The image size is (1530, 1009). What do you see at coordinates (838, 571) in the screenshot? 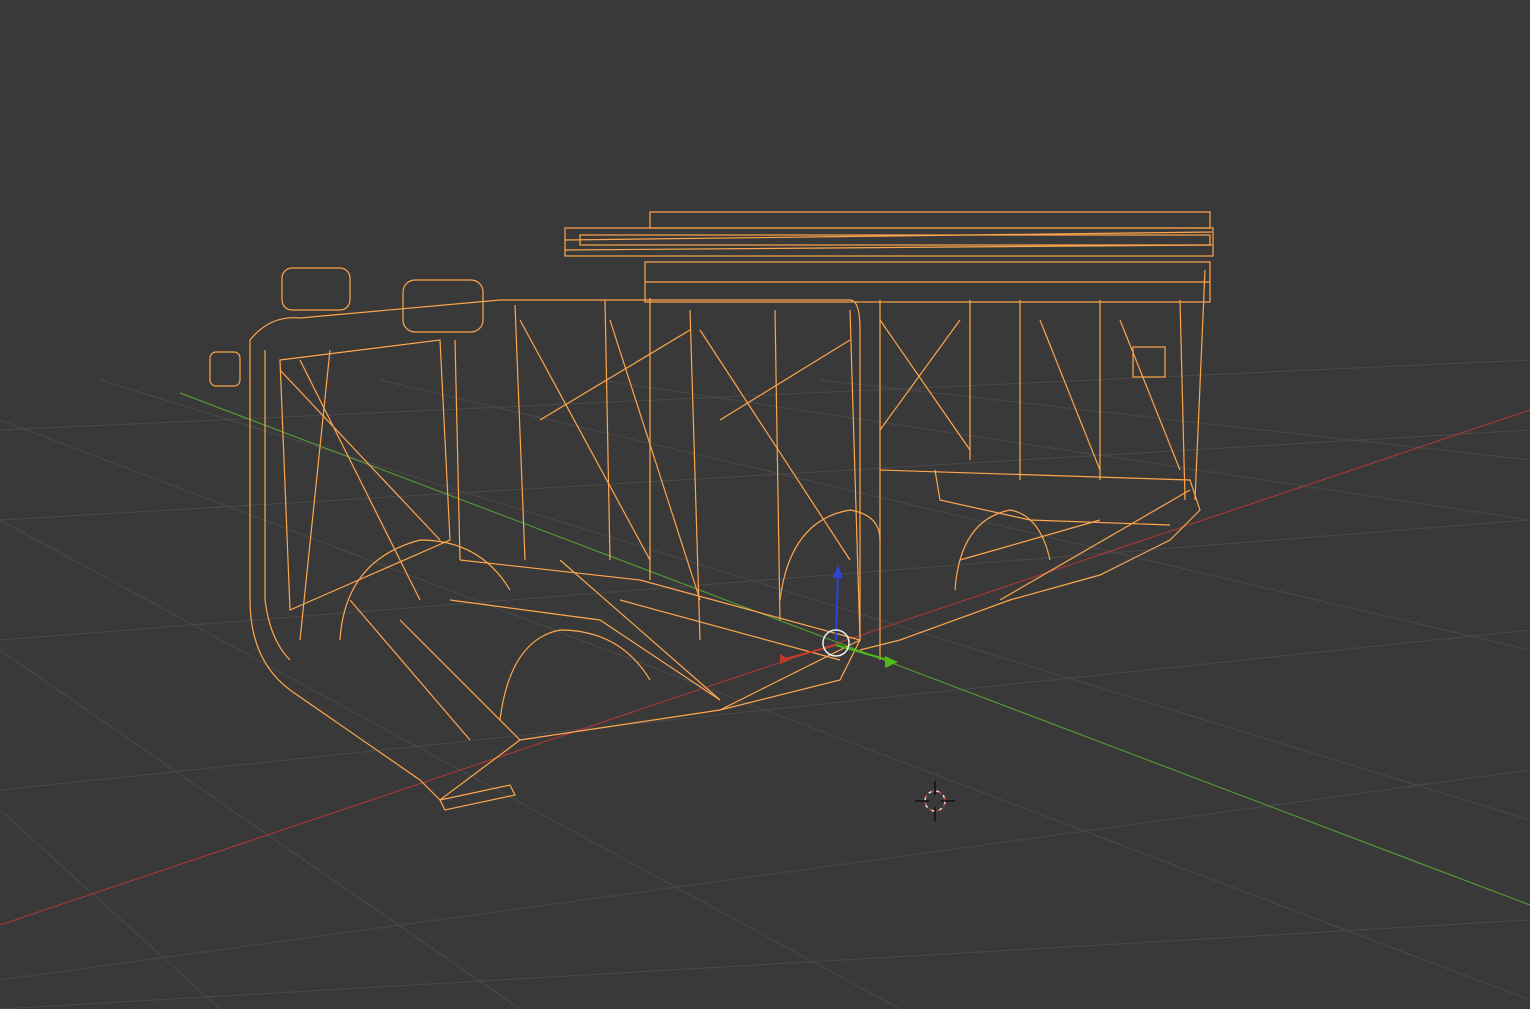
I see `gizmo-z-arrow` at bounding box center [838, 571].